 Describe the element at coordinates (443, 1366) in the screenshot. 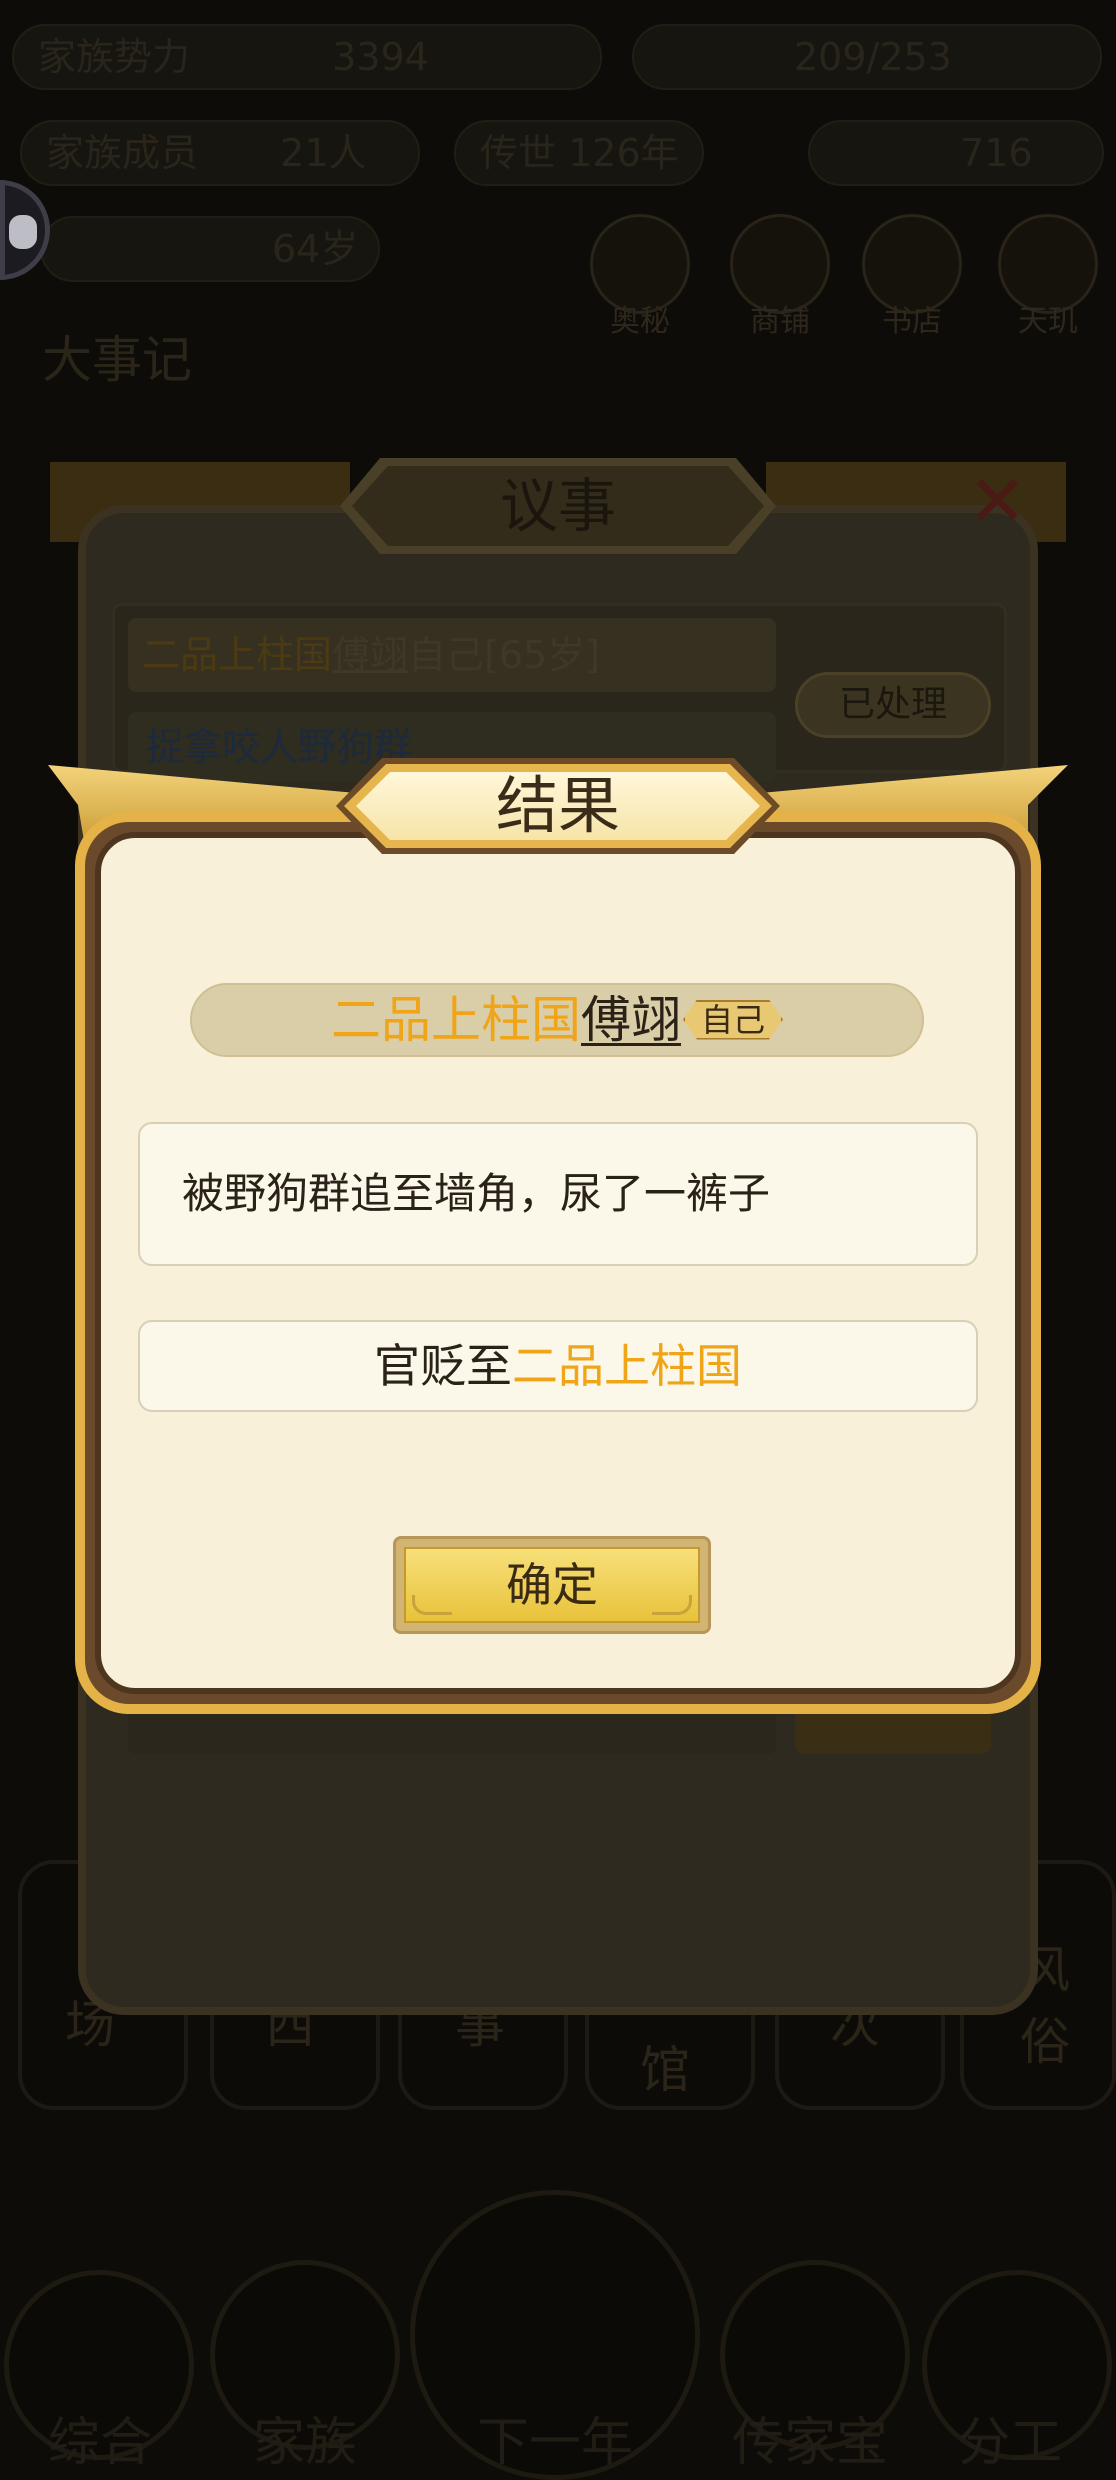

I see `demotion-prefix: 官贬至` at that location.